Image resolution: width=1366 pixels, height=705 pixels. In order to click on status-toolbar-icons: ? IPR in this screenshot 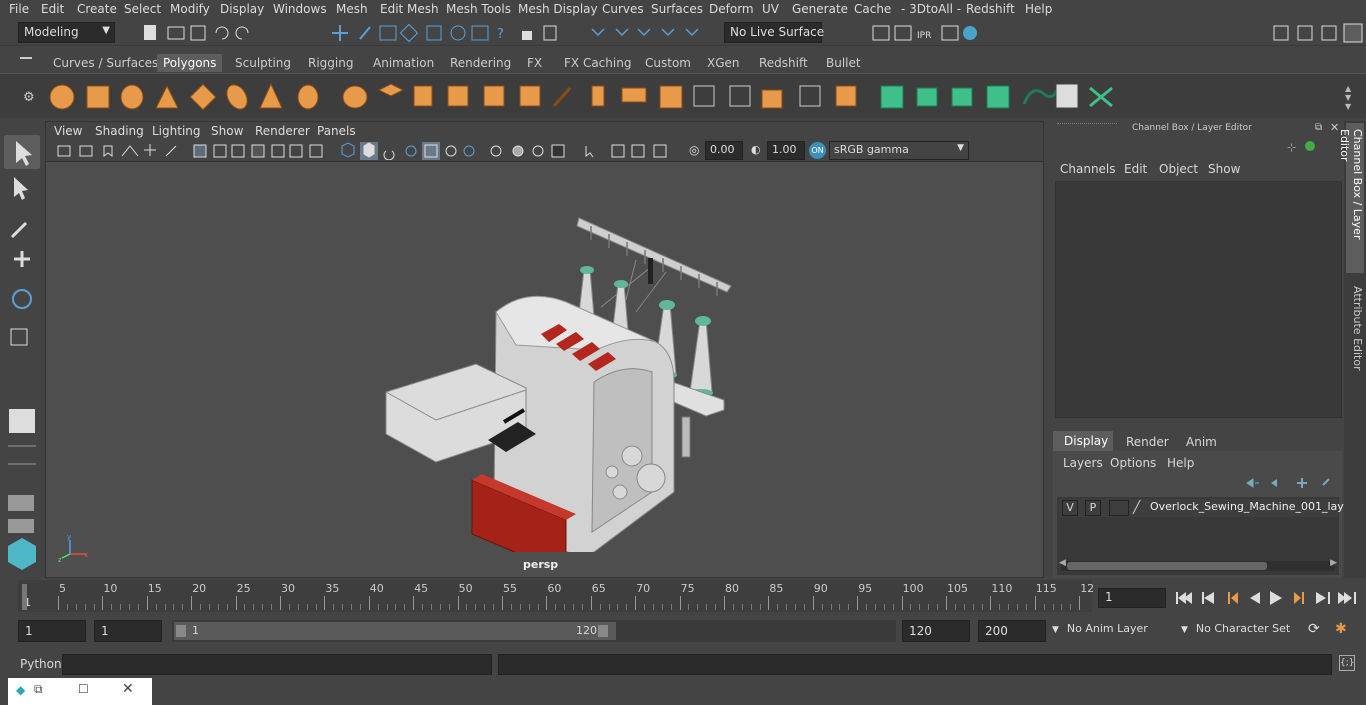, I will do `click(705, 33)`.